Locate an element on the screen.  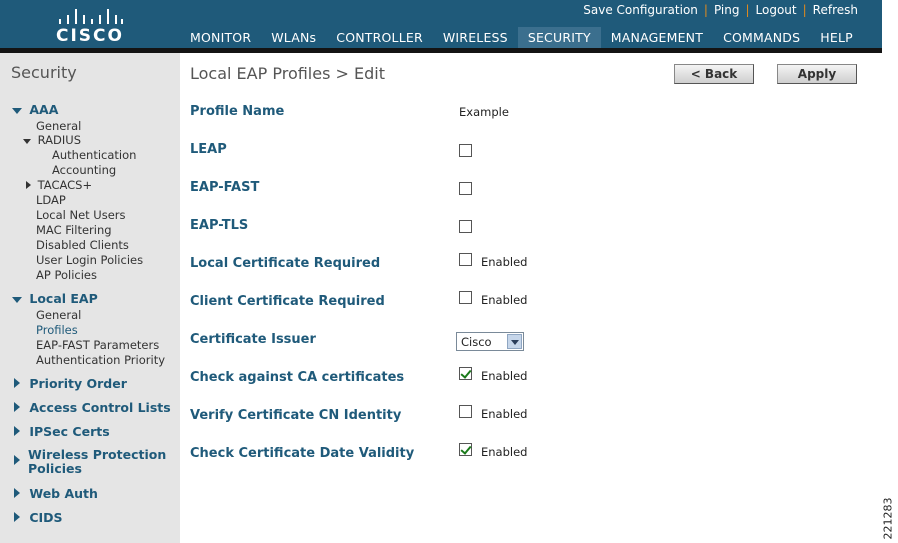
figure-number-text: 221283 is located at coordinates (888, 518).